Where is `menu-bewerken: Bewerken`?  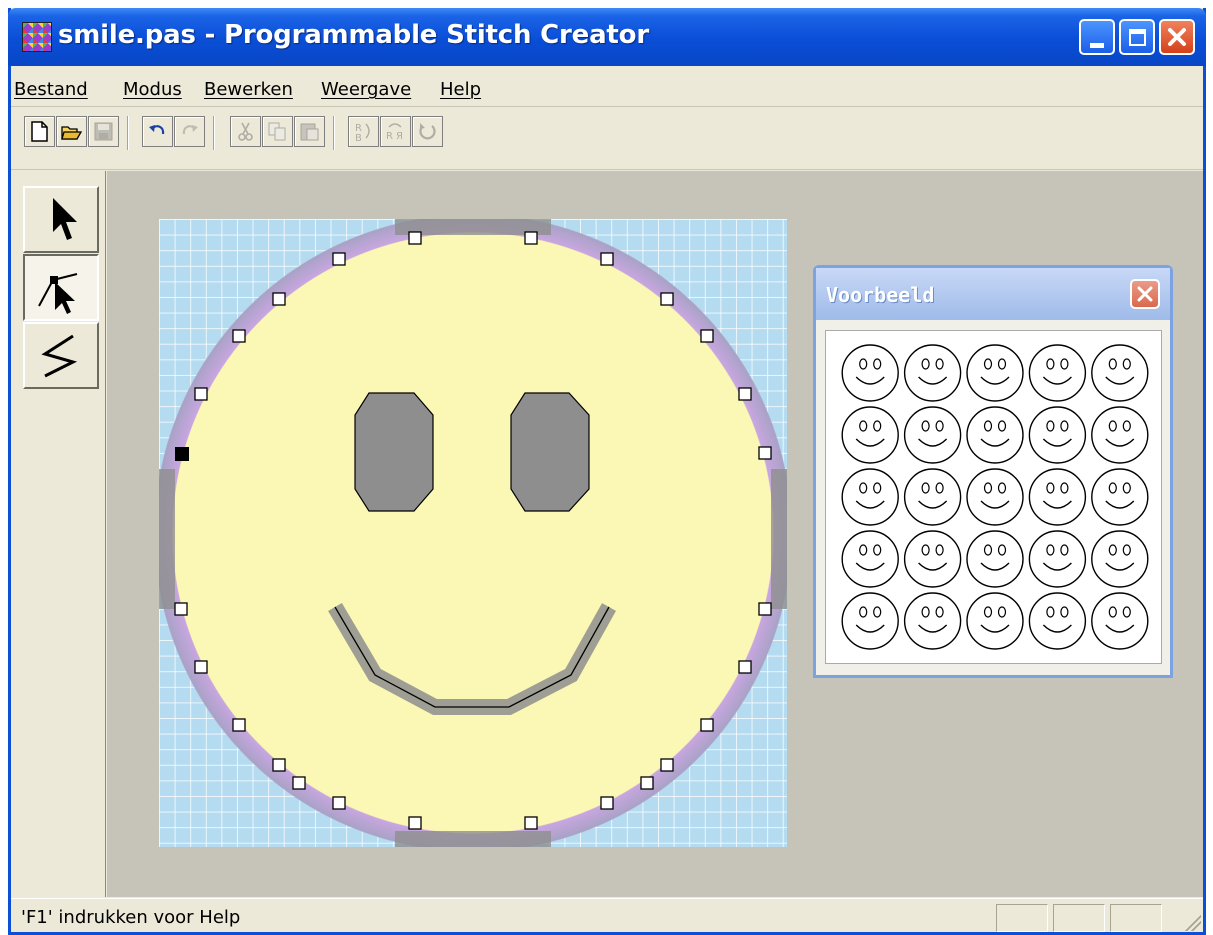 menu-bewerken: Bewerken is located at coordinates (248, 89).